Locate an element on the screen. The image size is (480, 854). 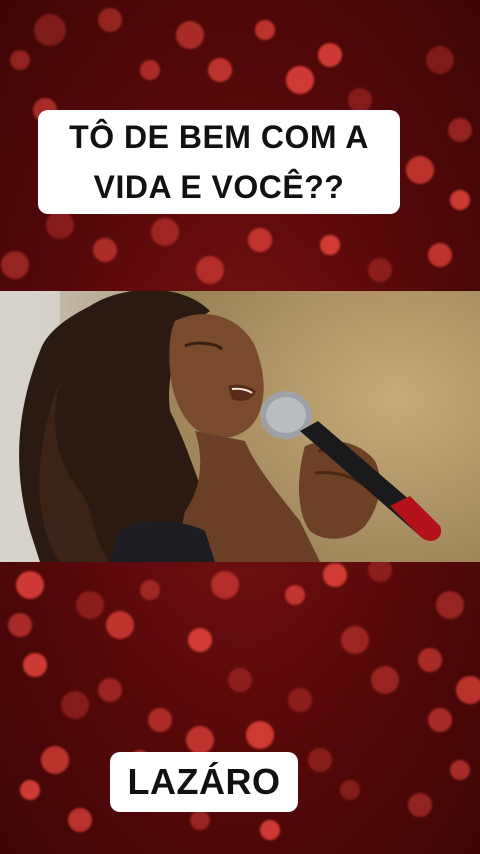
caption-top-line-2: VIDA E VOCÊ?? is located at coordinates (219, 187).